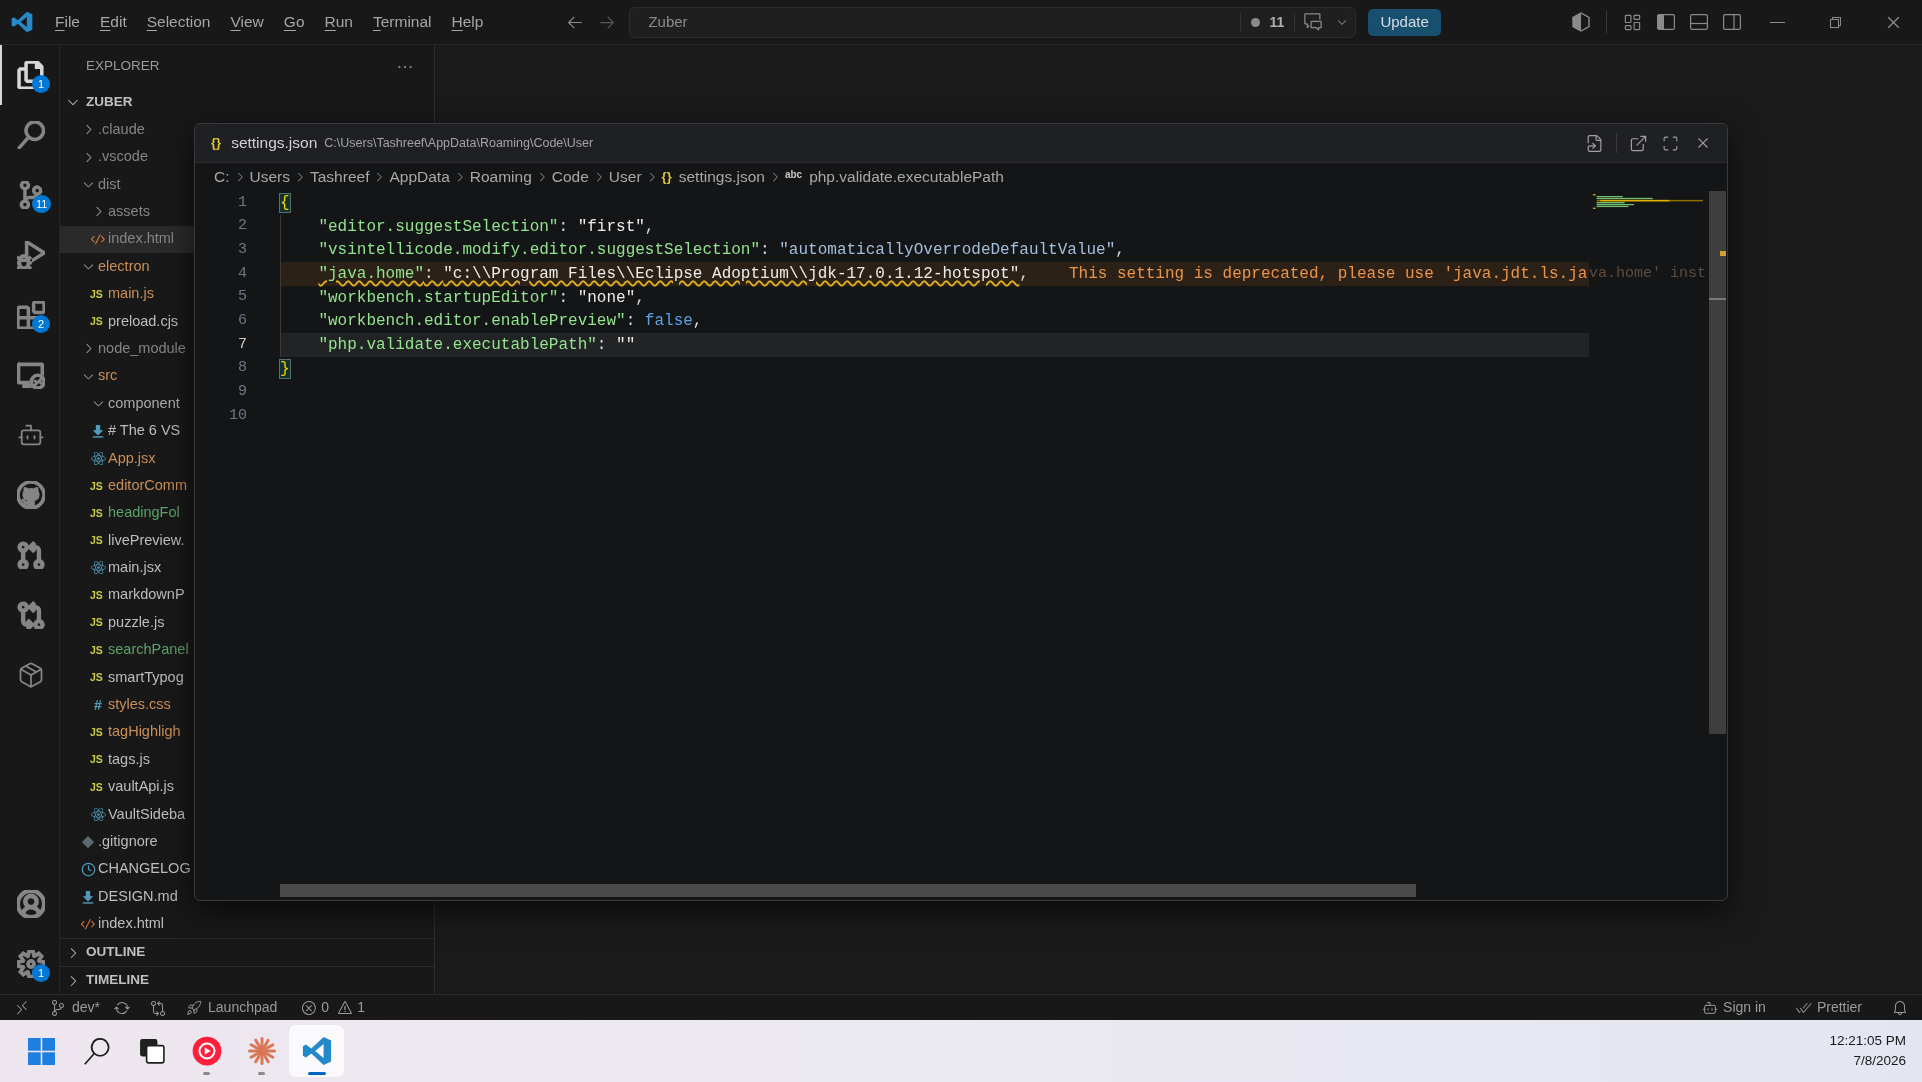 This screenshot has width=1922, height=1082. I want to click on tree-item: JS smartTypog, so click(127, 677).